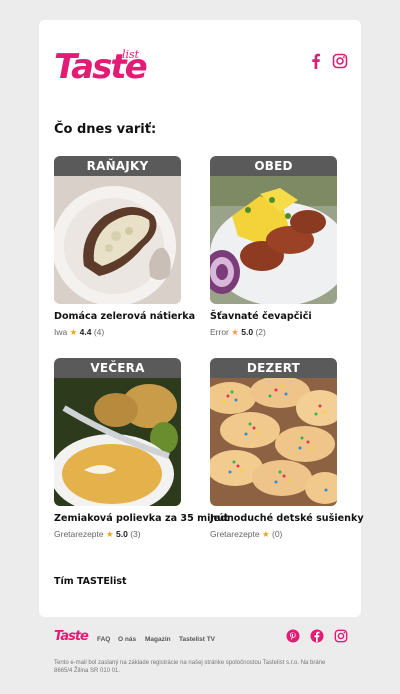 Image resolution: width=400 pixels, height=694 pixels. I want to click on recipe-meta: Gretarezepte ★ 5.0 (3), so click(117, 534).